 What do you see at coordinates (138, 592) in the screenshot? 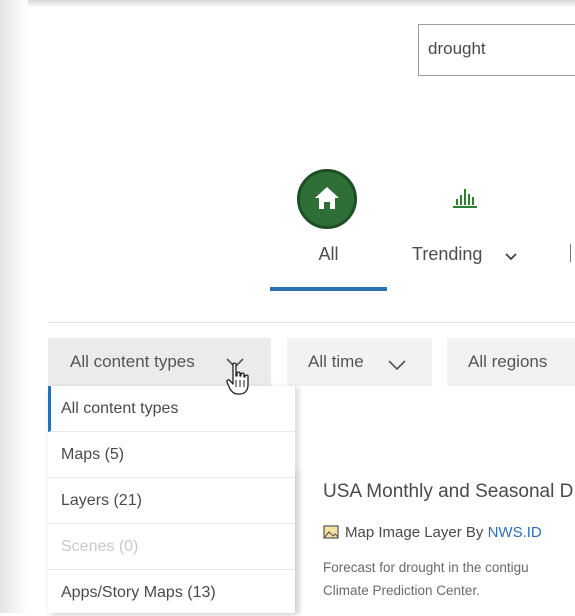
I see `dropdown-option-label: Apps/Story Maps (13)` at bounding box center [138, 592].